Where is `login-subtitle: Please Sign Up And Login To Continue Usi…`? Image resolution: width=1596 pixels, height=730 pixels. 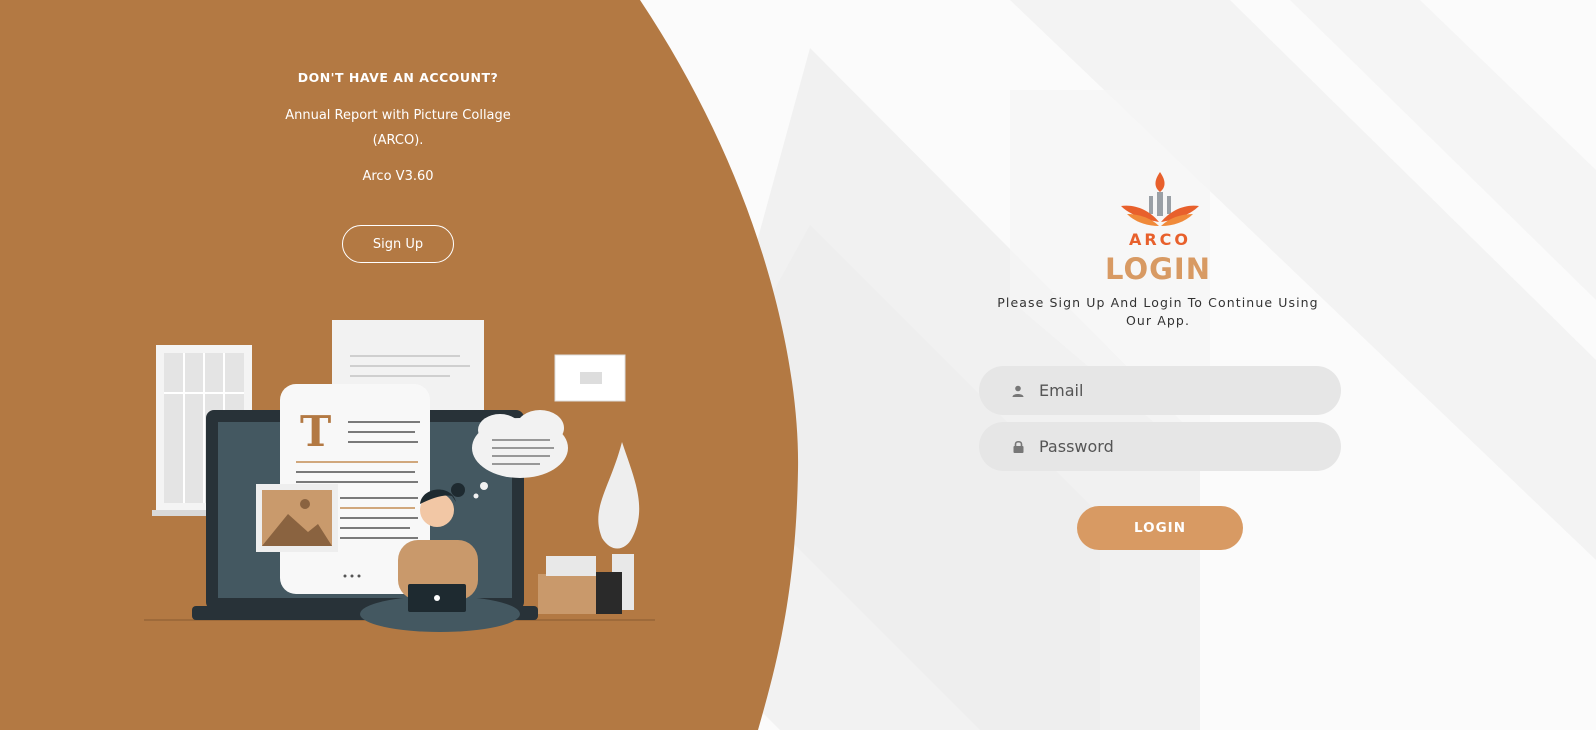
login-subtitle: Please Sign Up And Login To Continue Usi… is located at coordinates (1158, 311).